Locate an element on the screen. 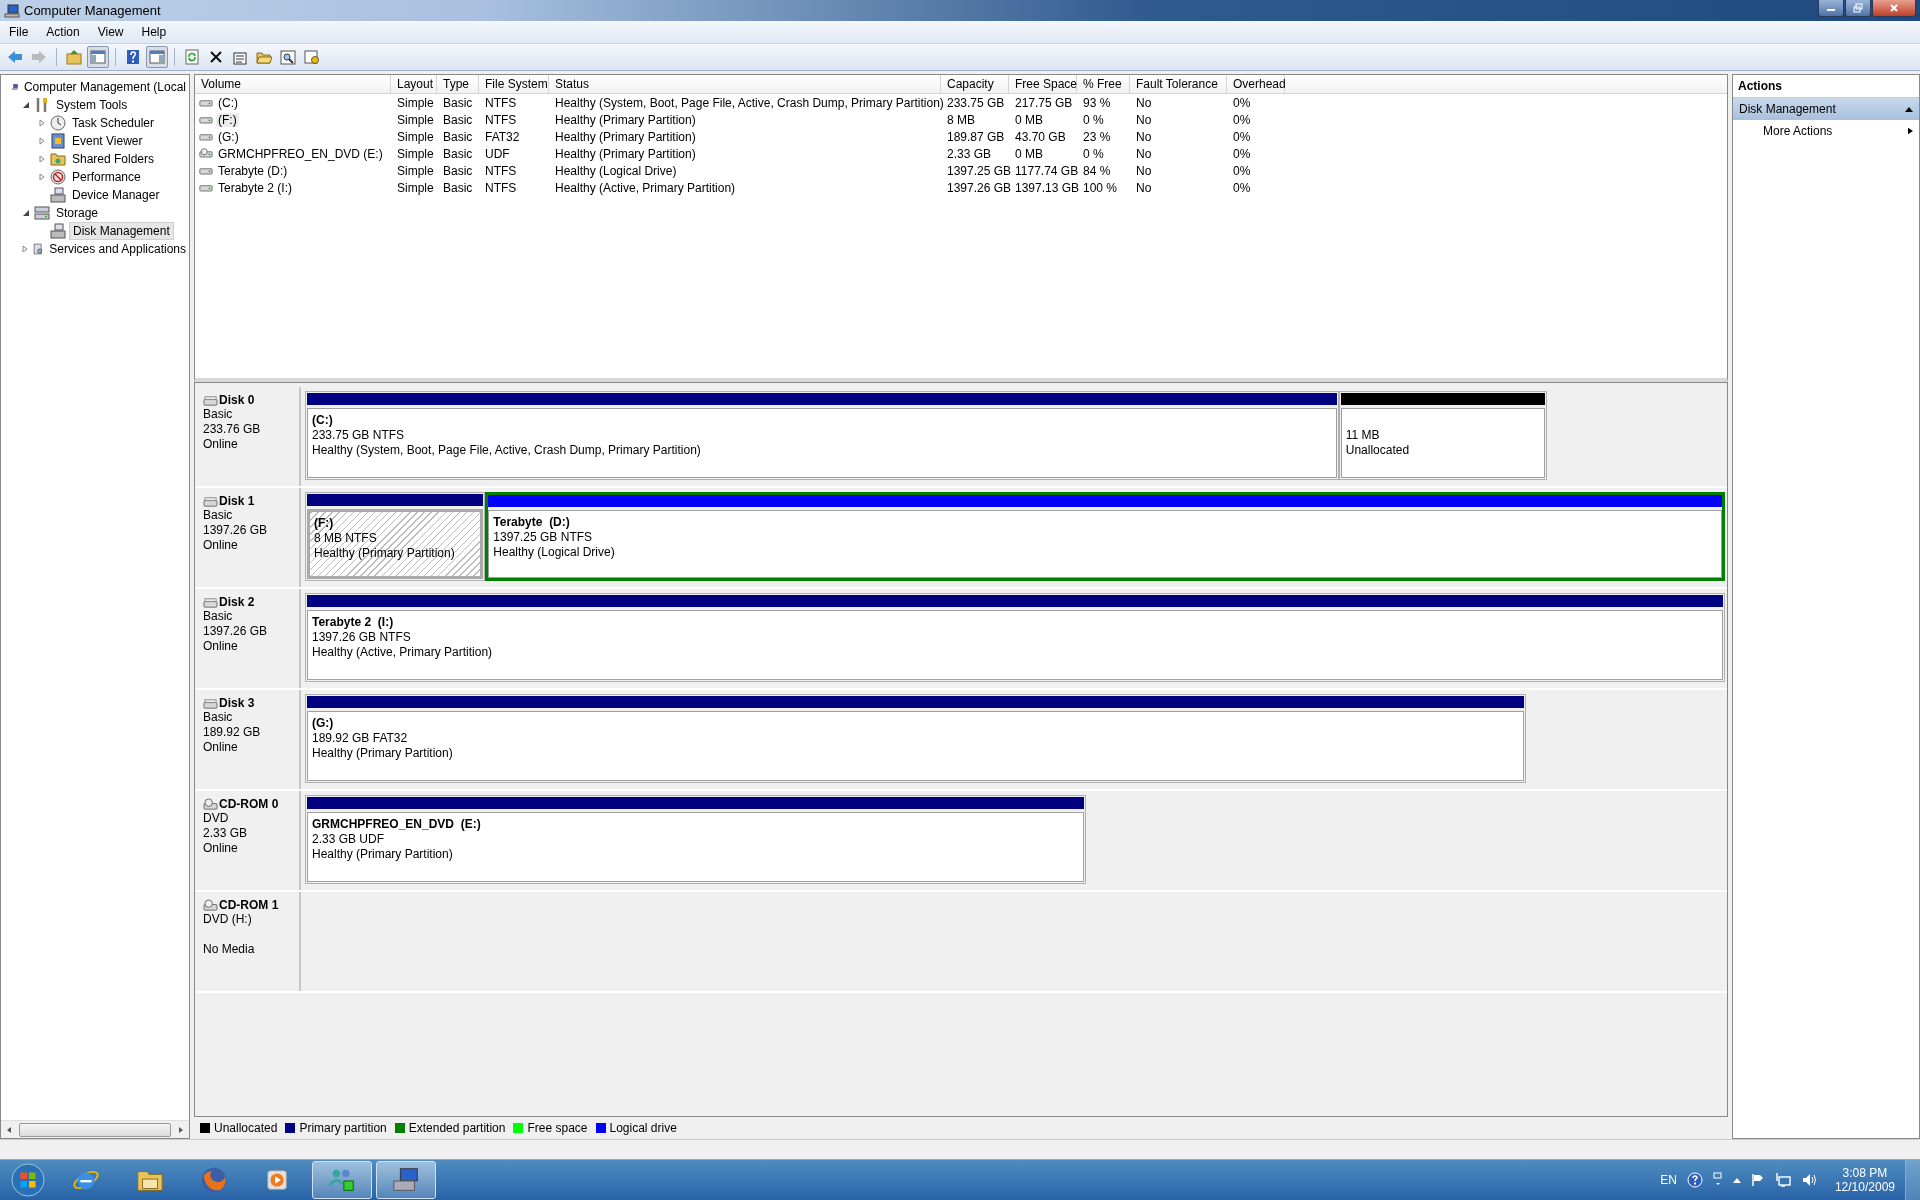  partition-block: 11 MB Unallocated is located at coordinates (1443, 435).